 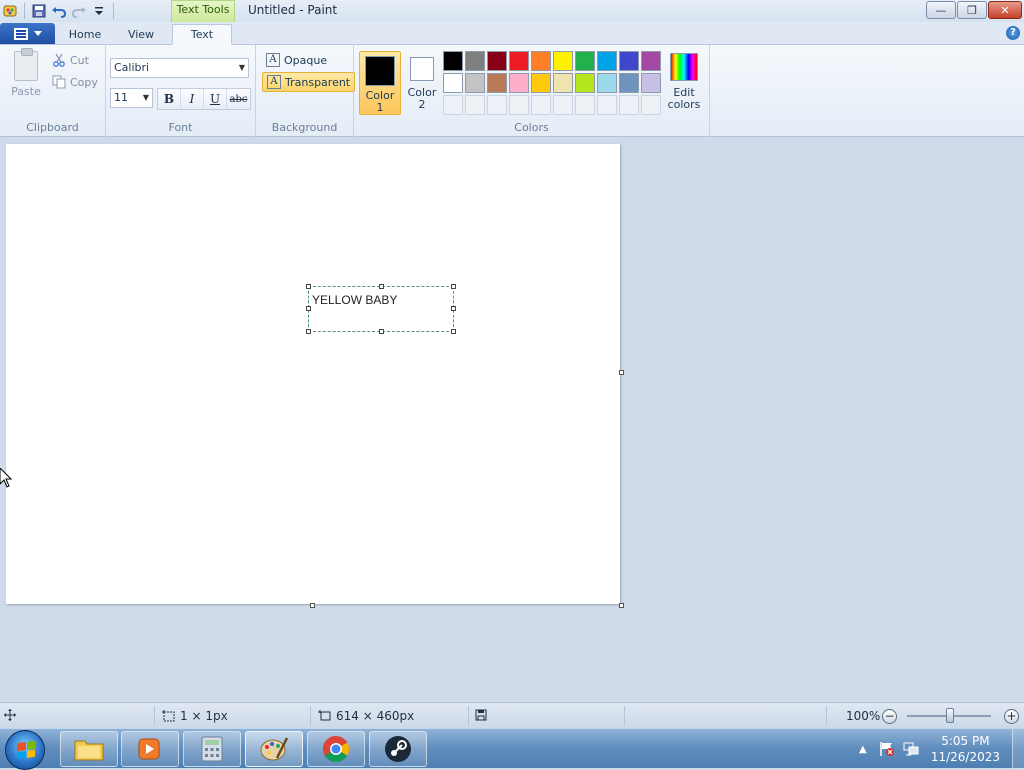 I want to click on save-icon, so click(x=39, y=11).